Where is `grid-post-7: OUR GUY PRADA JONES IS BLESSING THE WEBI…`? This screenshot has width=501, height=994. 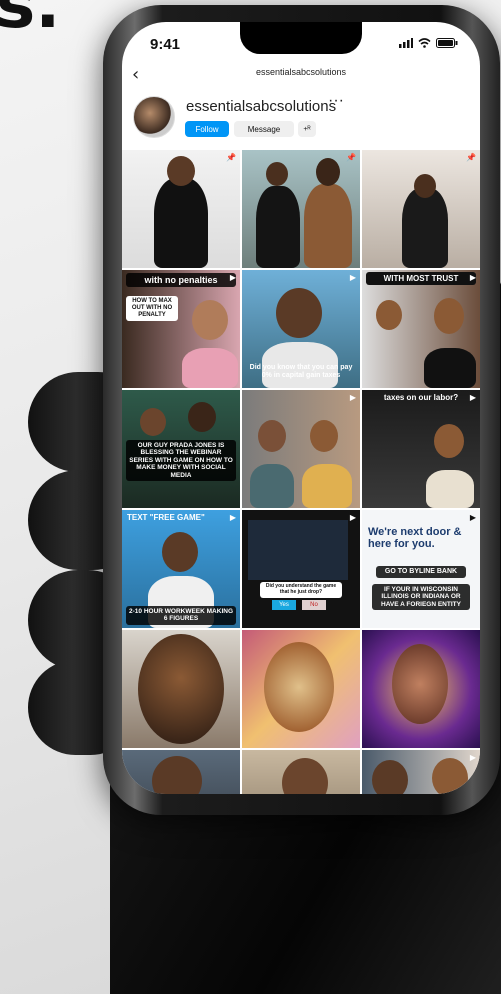
grid-post-7: OUR GUY PRADA JONES IS BLESSING THE WEBI… is located at coordinates (181, 449).